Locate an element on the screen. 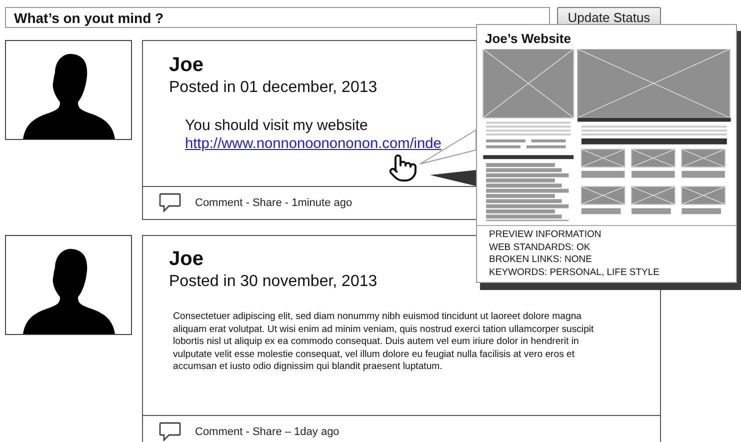 This screenshot has height=442, width=741. website-link: http://www.nonnonoonononon.com/inde is located at coordinates (313, 144).